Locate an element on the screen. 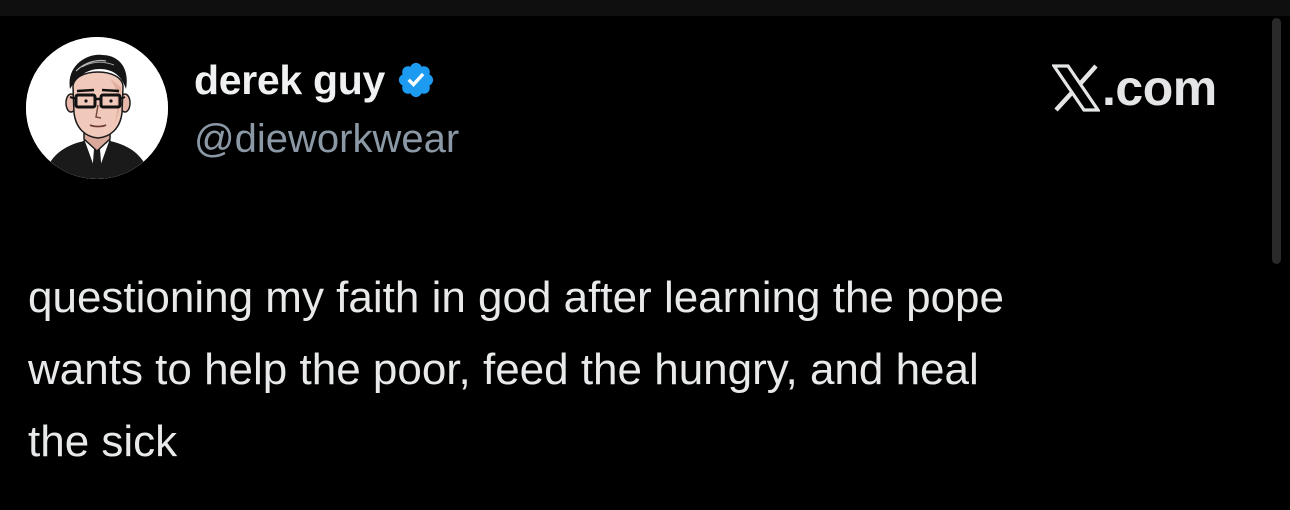  tweet-text-line: the sick is located at coordinates (103, 441).